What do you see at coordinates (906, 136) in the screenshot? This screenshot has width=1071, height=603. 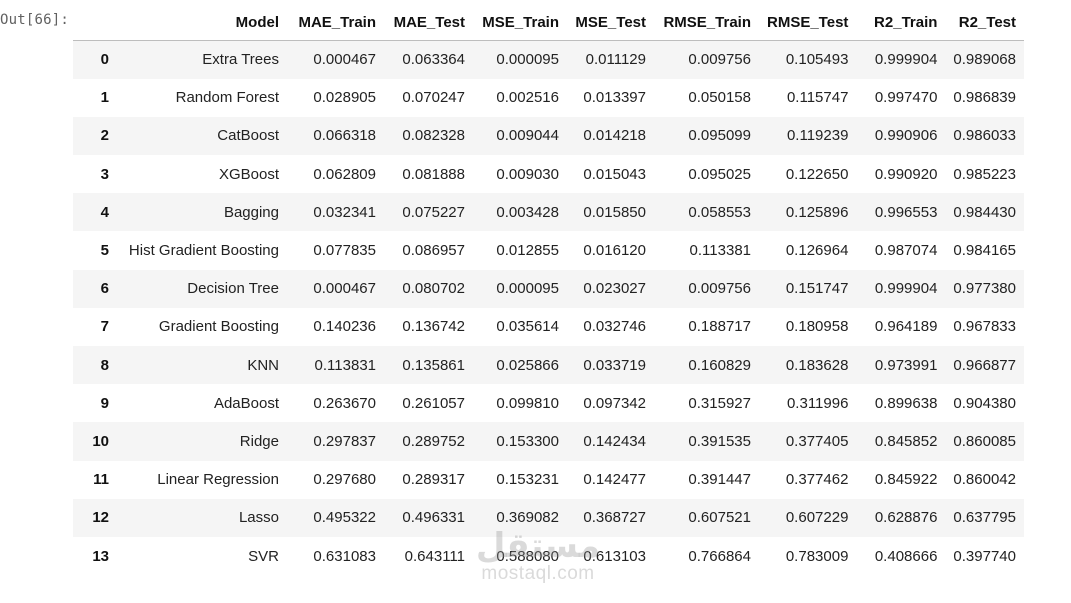 I see `metric-cell: 0.990906` at bounding box center [906, 136].